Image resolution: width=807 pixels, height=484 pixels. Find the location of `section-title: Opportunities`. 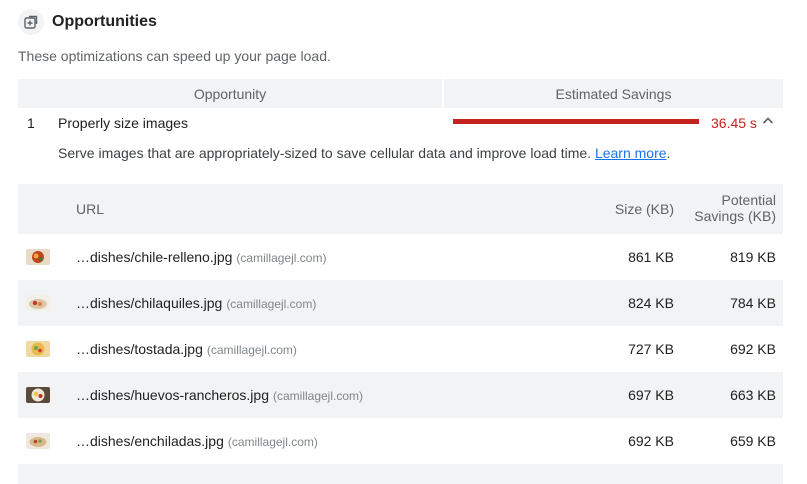

section-title: Opportunities is located at coordinates (104, 21).